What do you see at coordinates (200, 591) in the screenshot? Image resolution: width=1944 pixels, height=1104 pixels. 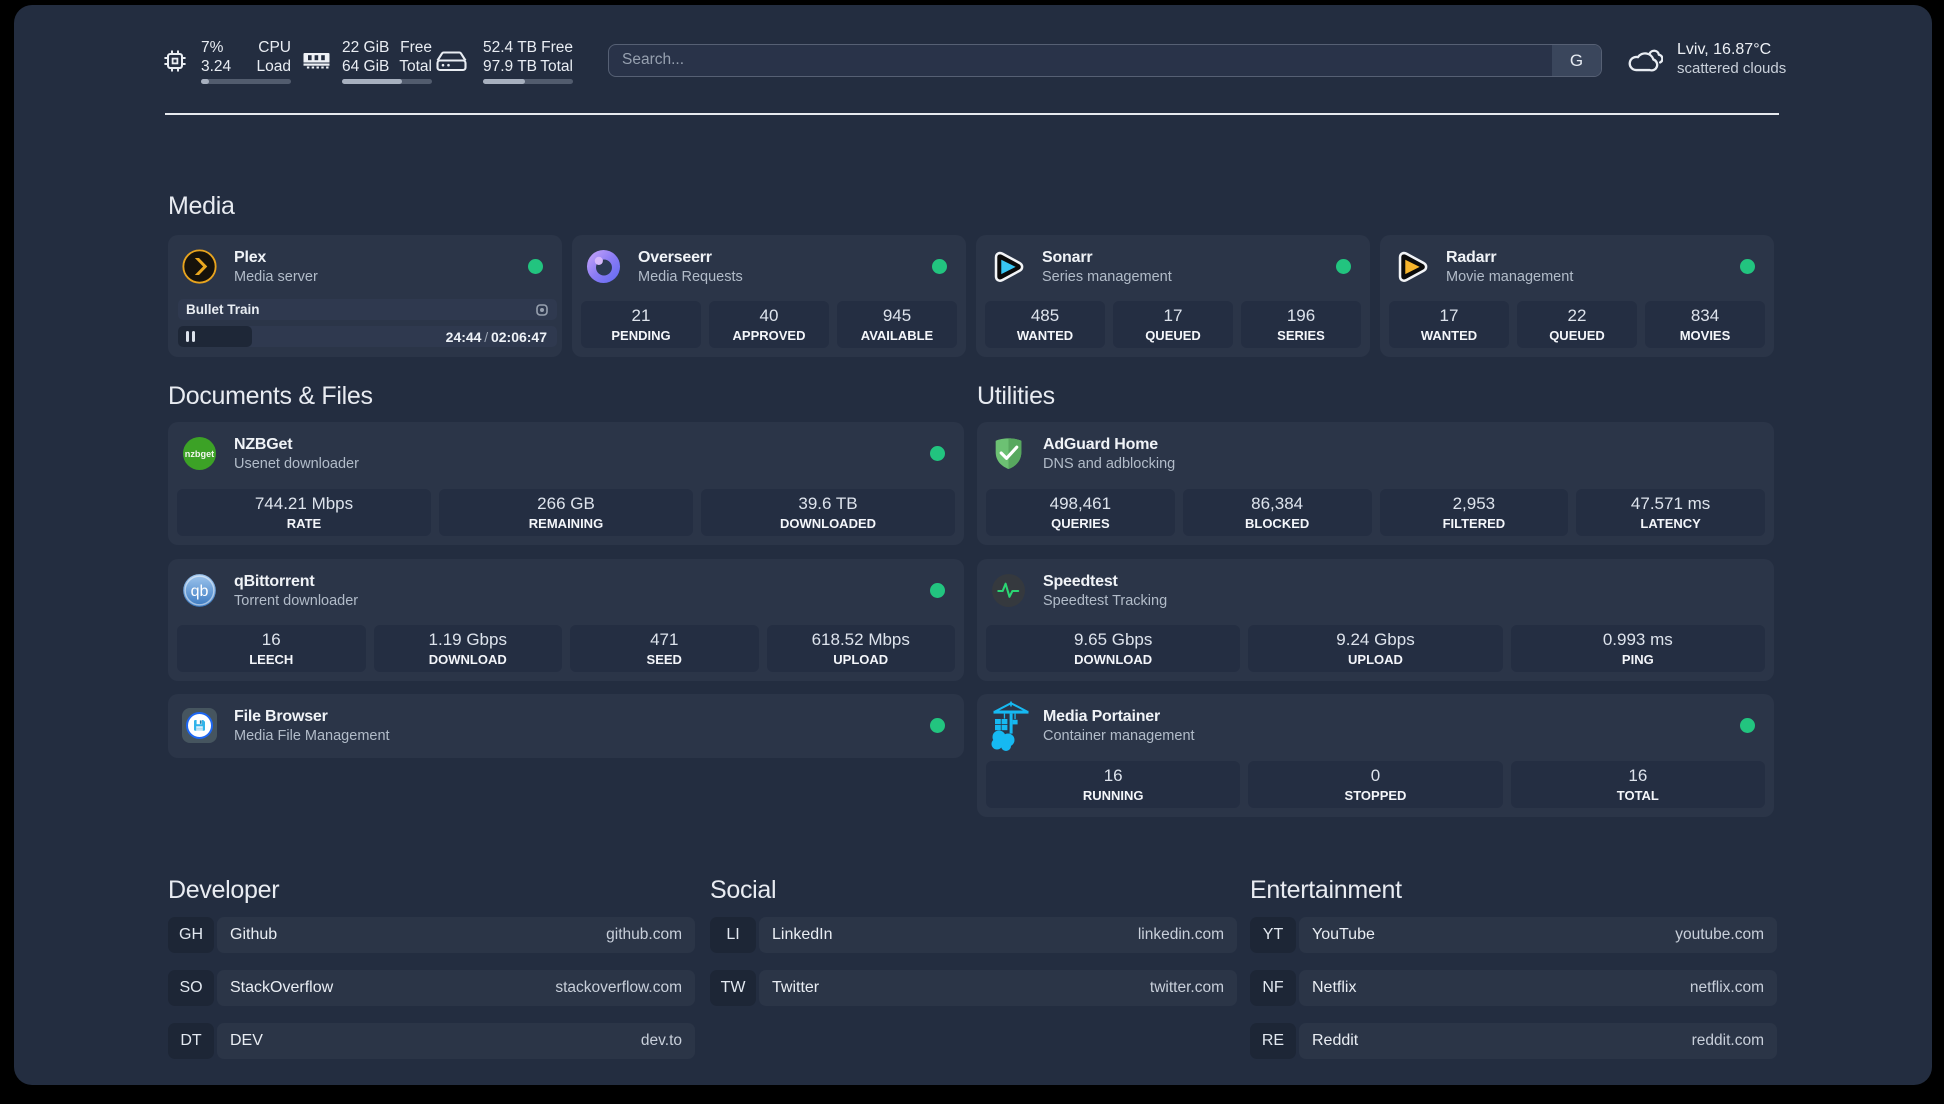 I see `svg-text: qb` at bounding box center [200, 591].